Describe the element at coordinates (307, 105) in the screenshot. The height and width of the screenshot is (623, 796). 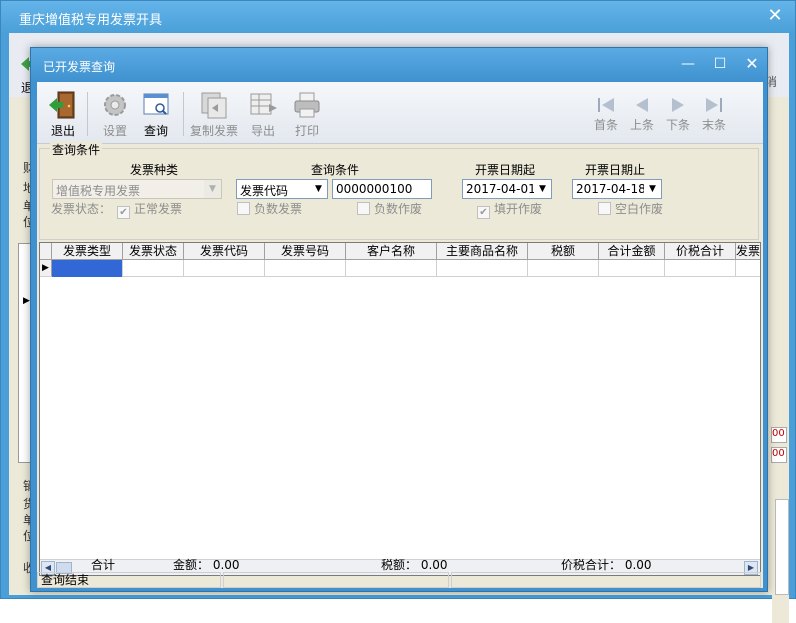
I see `printer-icon` at that location.